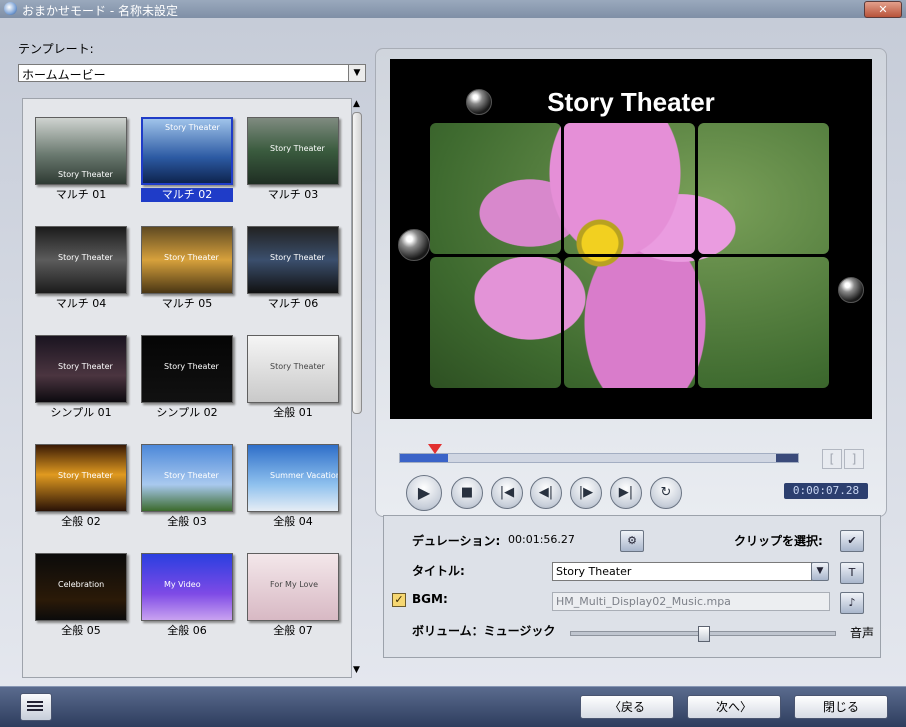 The width and height of the screenshot is (906, 727). I want to click on volume-slider-handle, so click(704, 634).